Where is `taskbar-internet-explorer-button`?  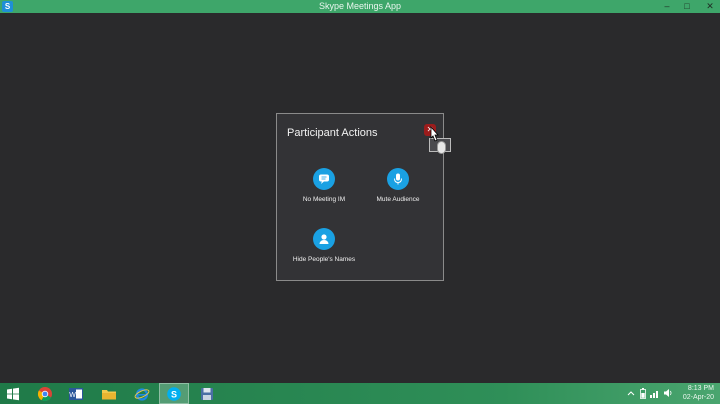
taskbar-internet-explorer-button is located at coordinates (142, 393).